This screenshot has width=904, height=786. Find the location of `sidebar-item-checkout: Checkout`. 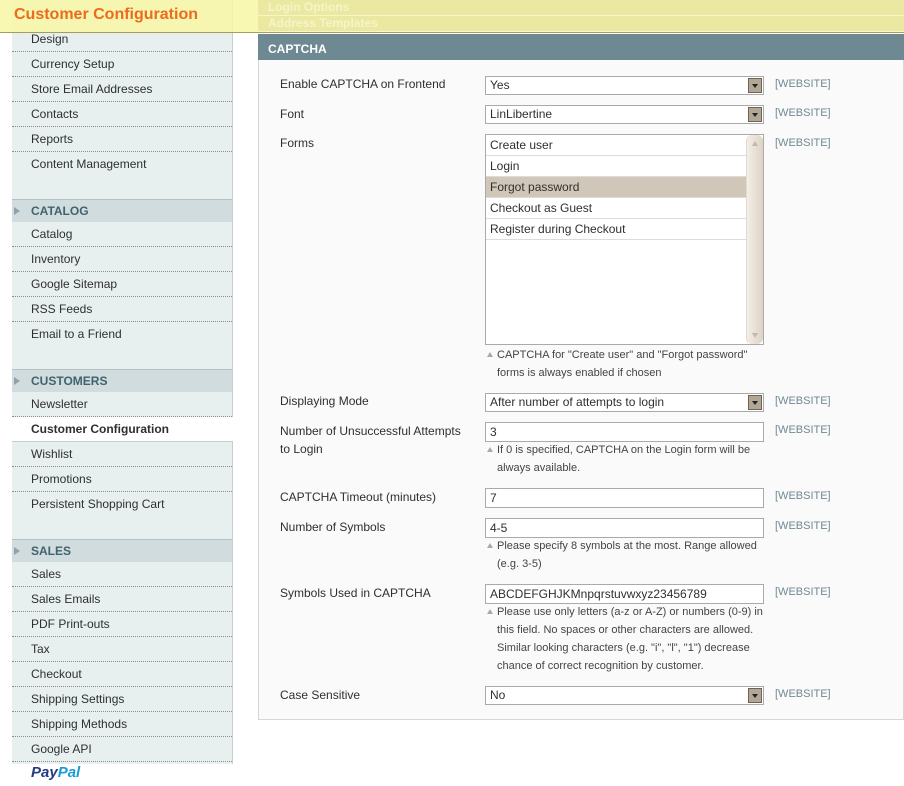

sidebar-item-checkout: Checkout is located at coordinates (122, 674).